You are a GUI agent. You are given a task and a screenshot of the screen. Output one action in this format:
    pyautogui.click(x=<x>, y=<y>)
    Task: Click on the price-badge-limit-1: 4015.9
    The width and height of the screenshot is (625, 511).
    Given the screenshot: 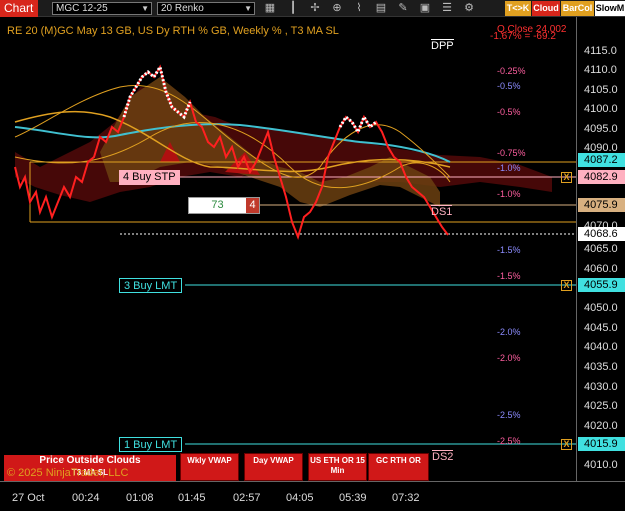 What is the action you would take?
    pyautogui.click(x=601, y=444)
    